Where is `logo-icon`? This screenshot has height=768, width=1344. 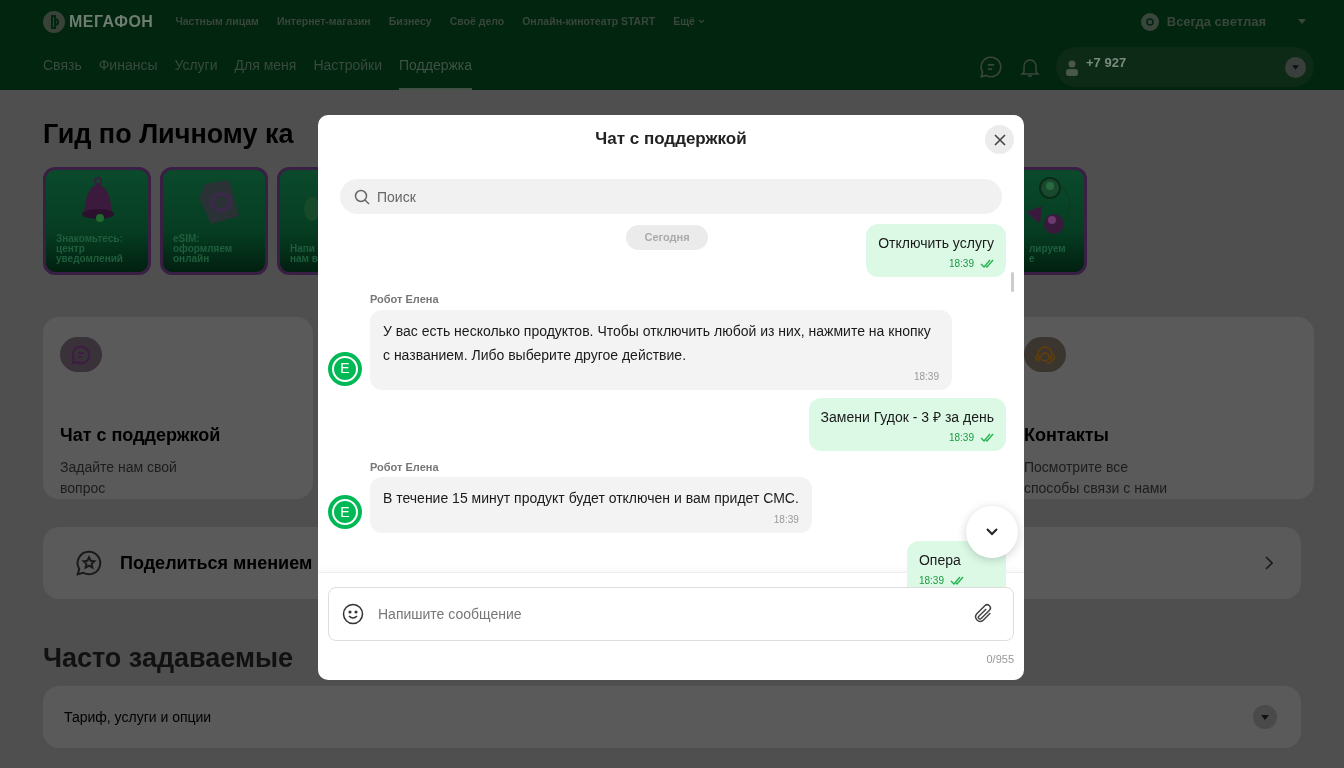 logo-icon is located at coordinates (54, 21).